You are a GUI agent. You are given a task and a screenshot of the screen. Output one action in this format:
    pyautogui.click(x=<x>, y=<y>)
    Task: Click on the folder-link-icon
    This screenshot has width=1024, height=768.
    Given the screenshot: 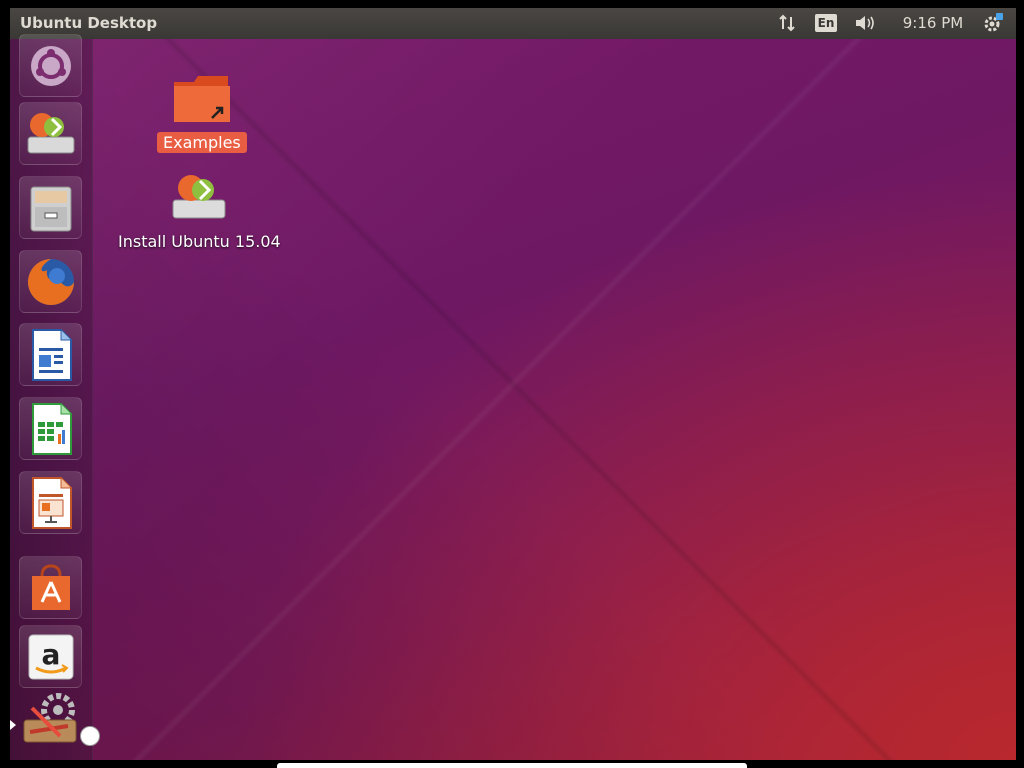 What is the action you would take?
    pyautogui.click(x=202, y=101)
    